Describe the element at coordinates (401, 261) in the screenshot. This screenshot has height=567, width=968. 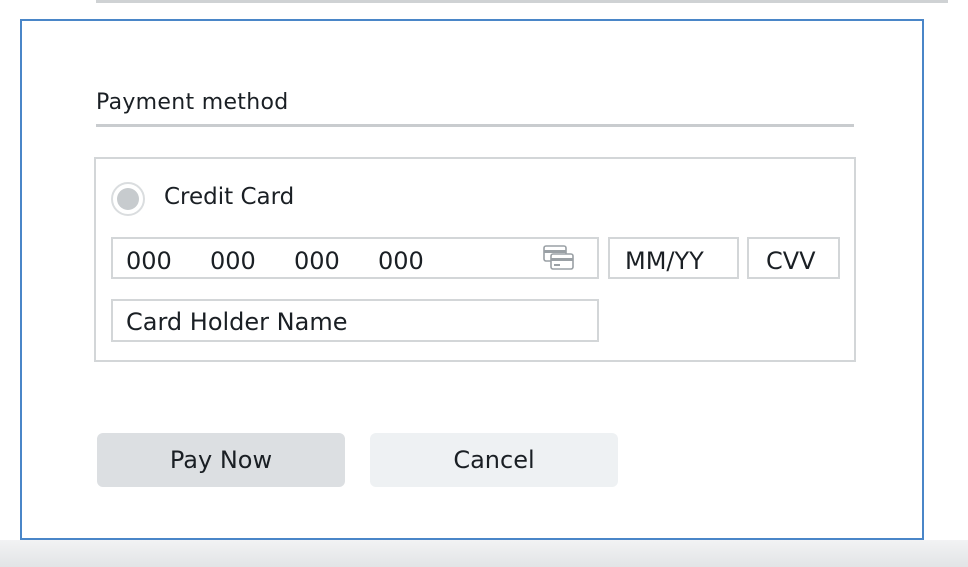
I see `card-number-group-4: 000` at that location.